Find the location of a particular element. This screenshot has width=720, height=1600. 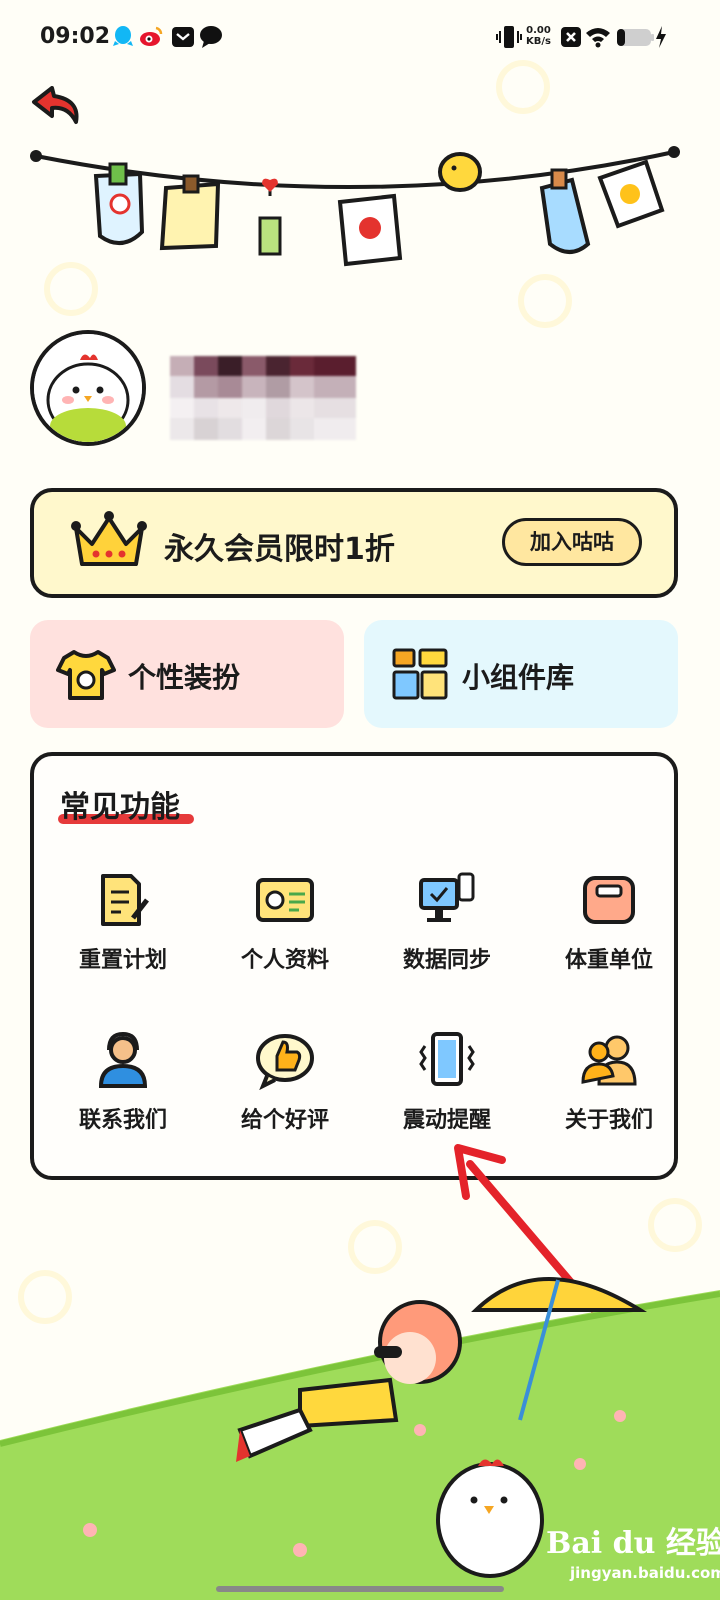

watermark-brand: Bai du 经验 is located at coordinates (633, 1543).